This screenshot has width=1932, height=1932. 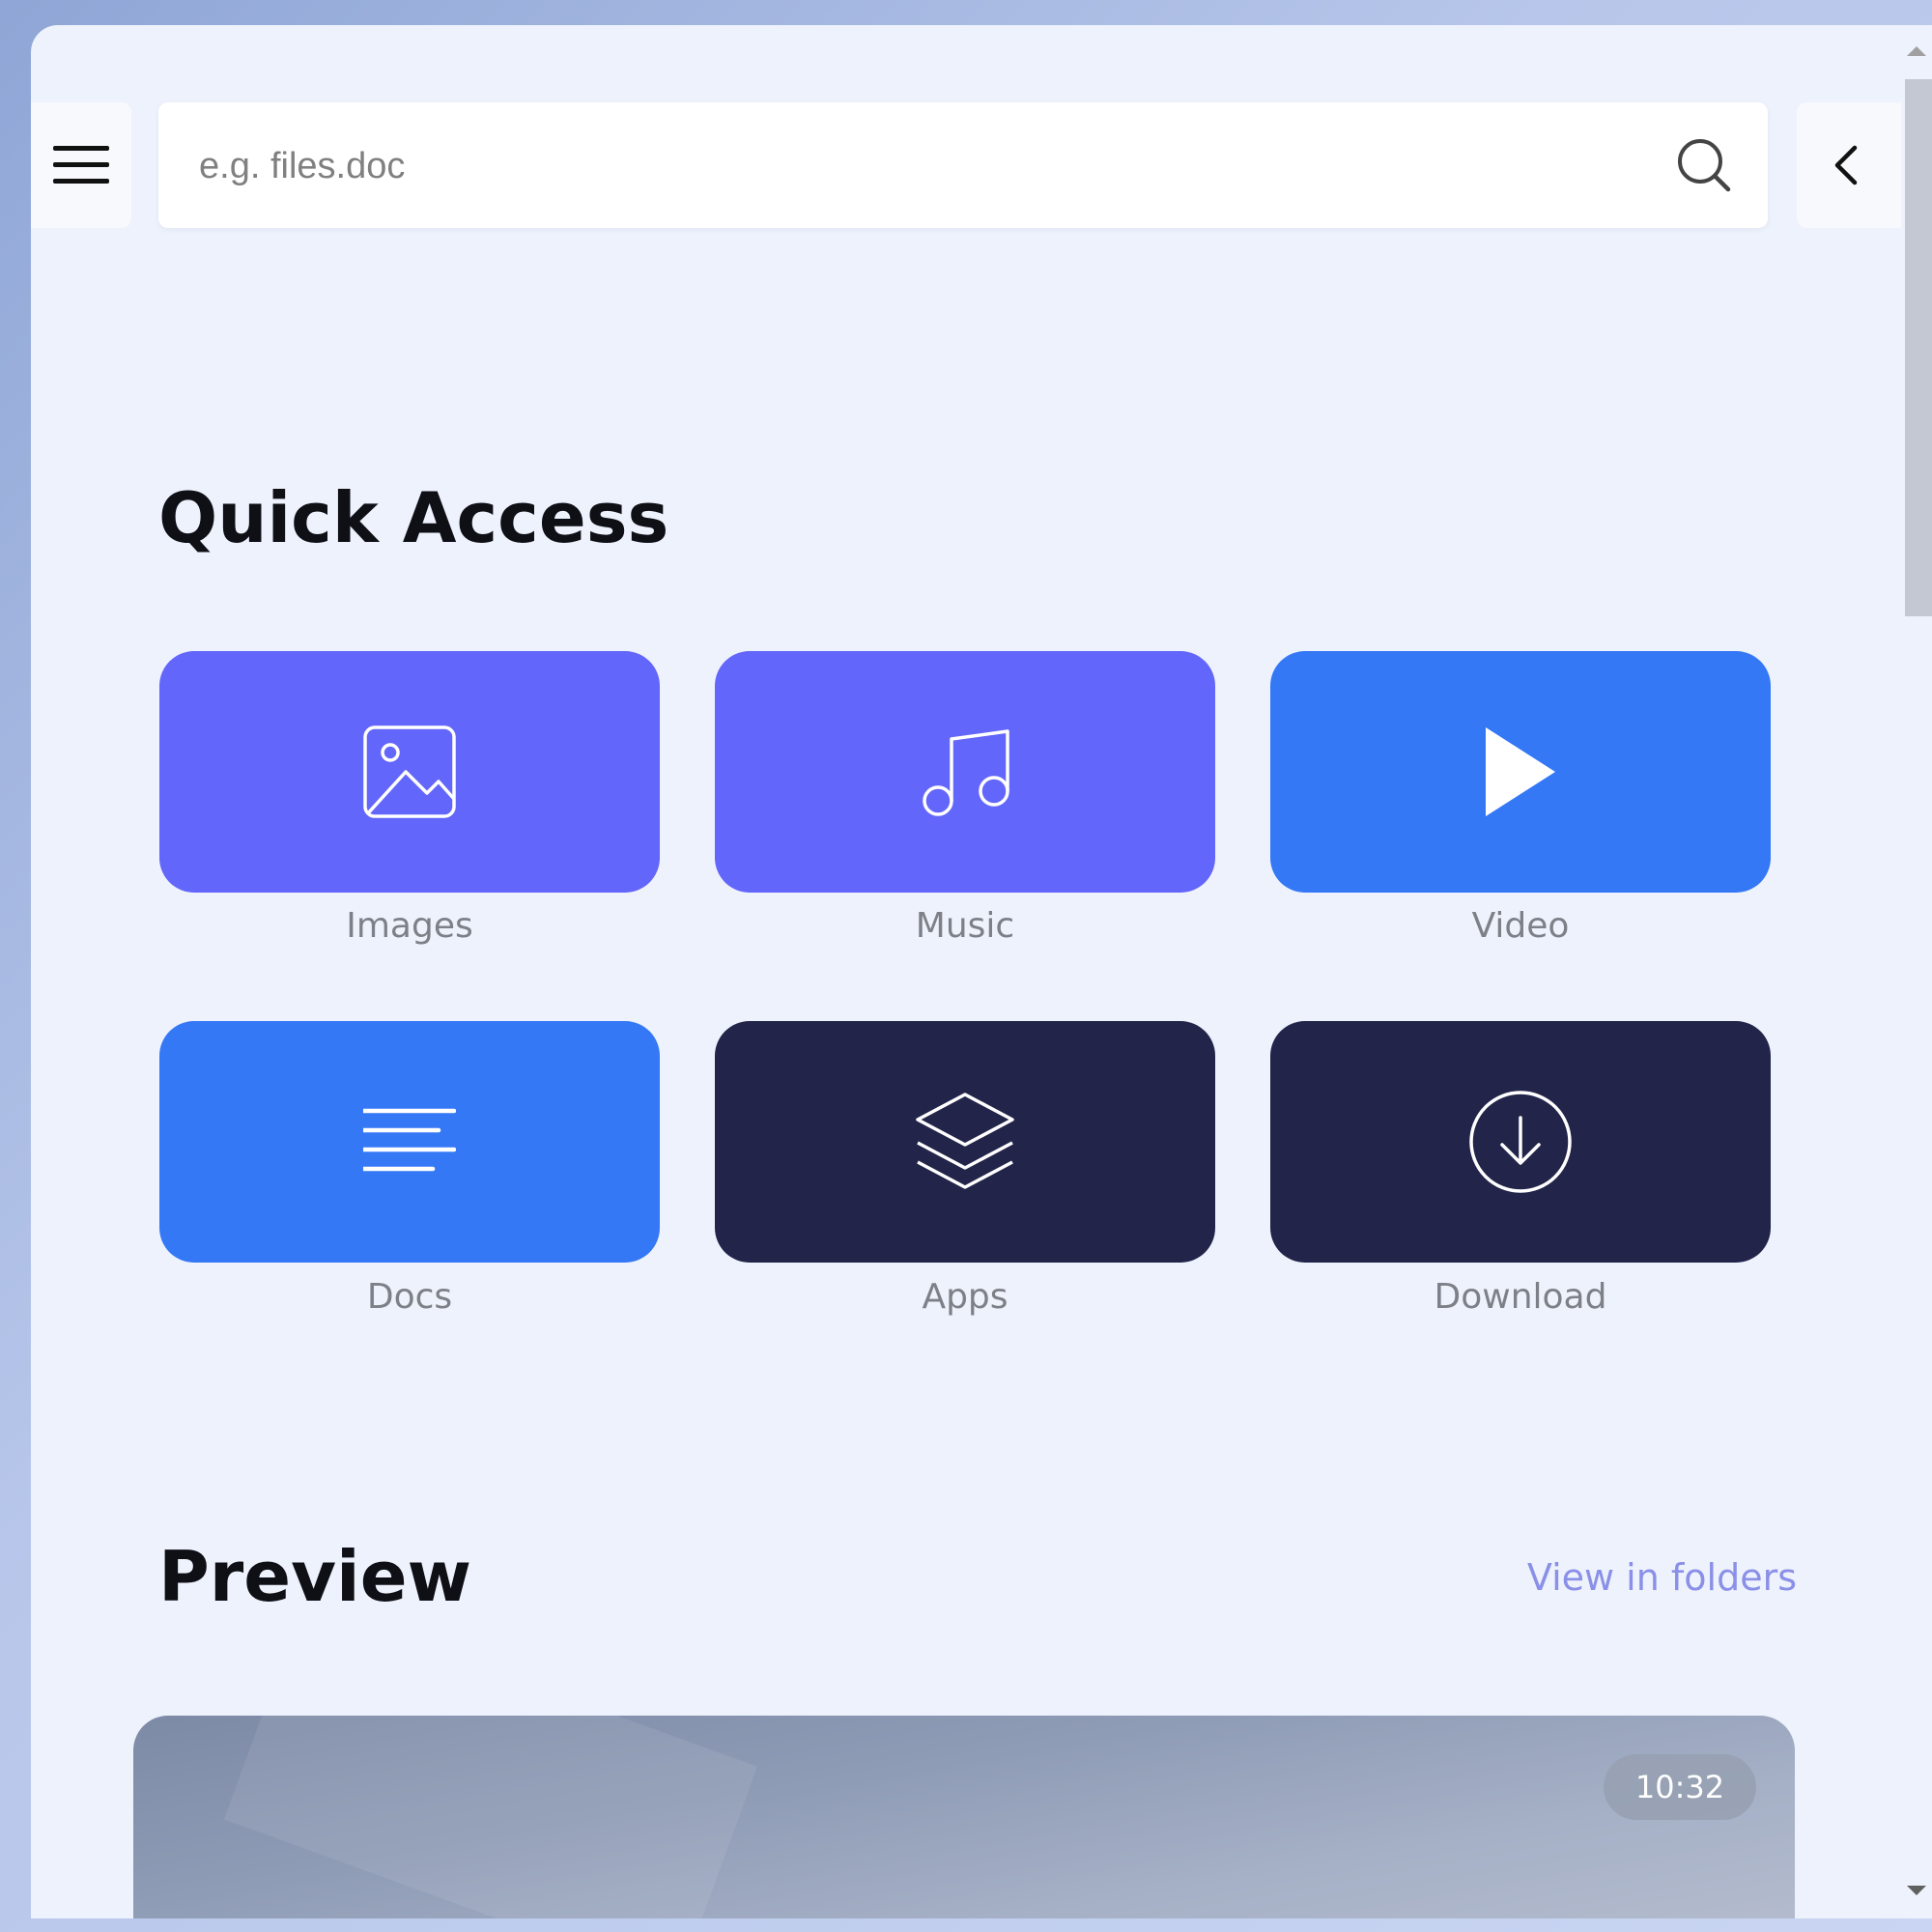 I want to click on quick-access-music-label: Music, so click(x=965, y=926).